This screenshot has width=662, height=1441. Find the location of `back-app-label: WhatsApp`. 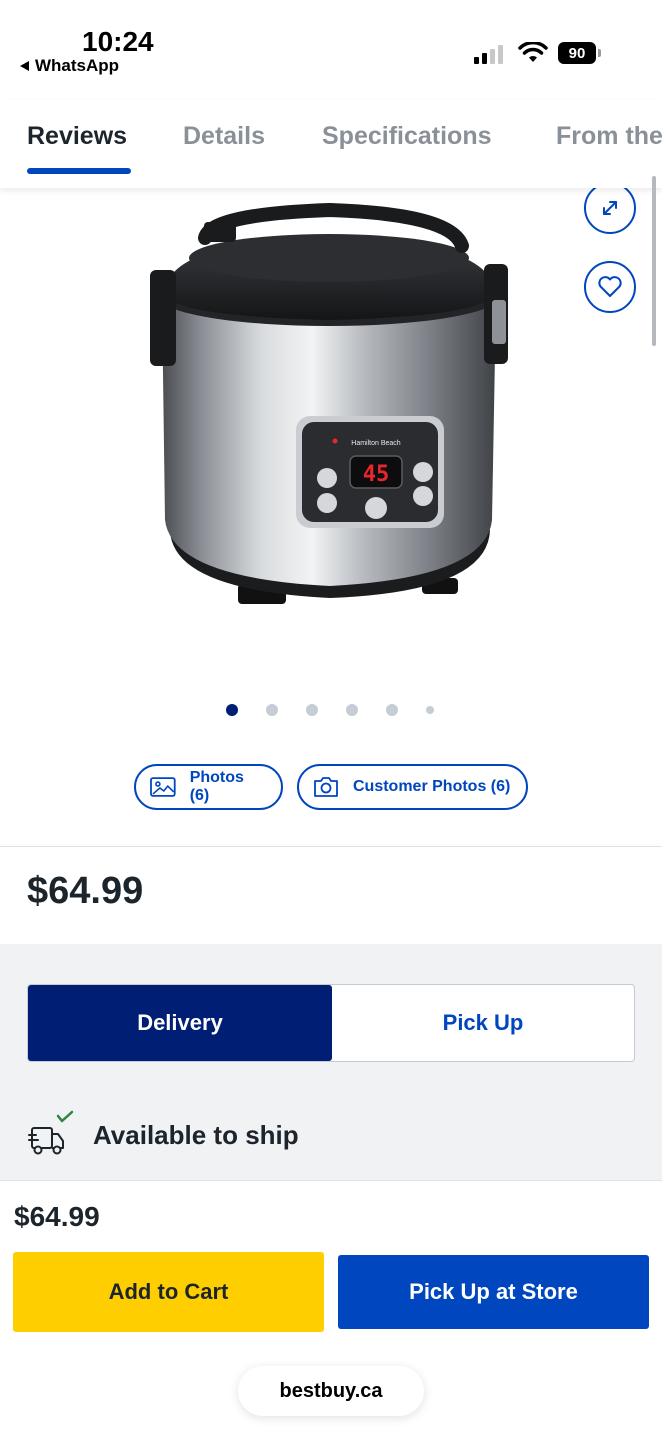

back-app-label: WhatsApp is located at coordinates (77, 65).